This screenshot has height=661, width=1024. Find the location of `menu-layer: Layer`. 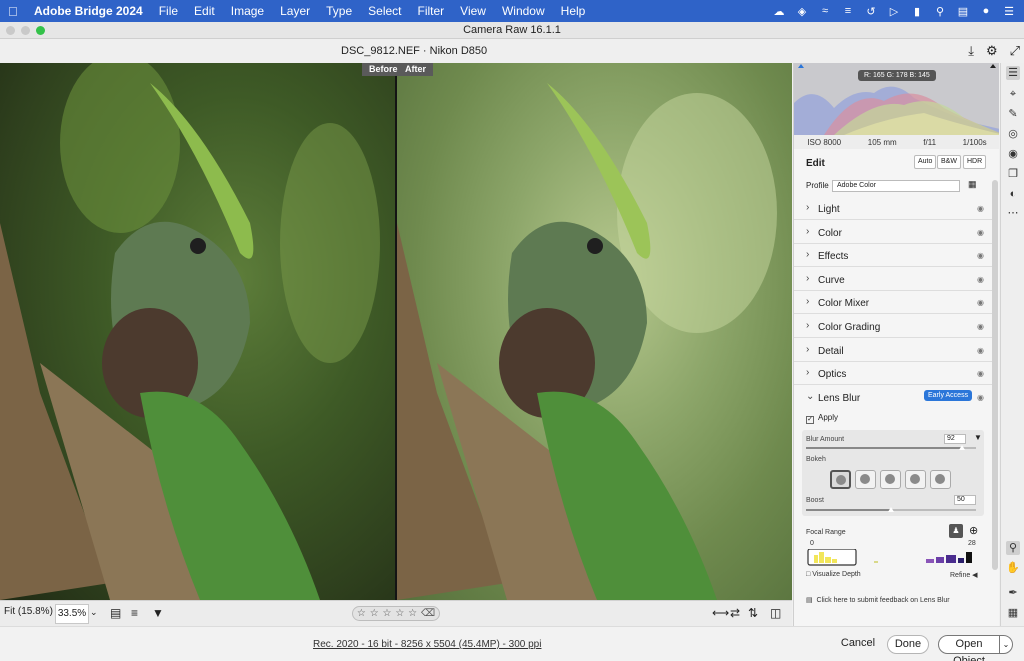

menu-layer: Layer is located at coordinates (295, 11).